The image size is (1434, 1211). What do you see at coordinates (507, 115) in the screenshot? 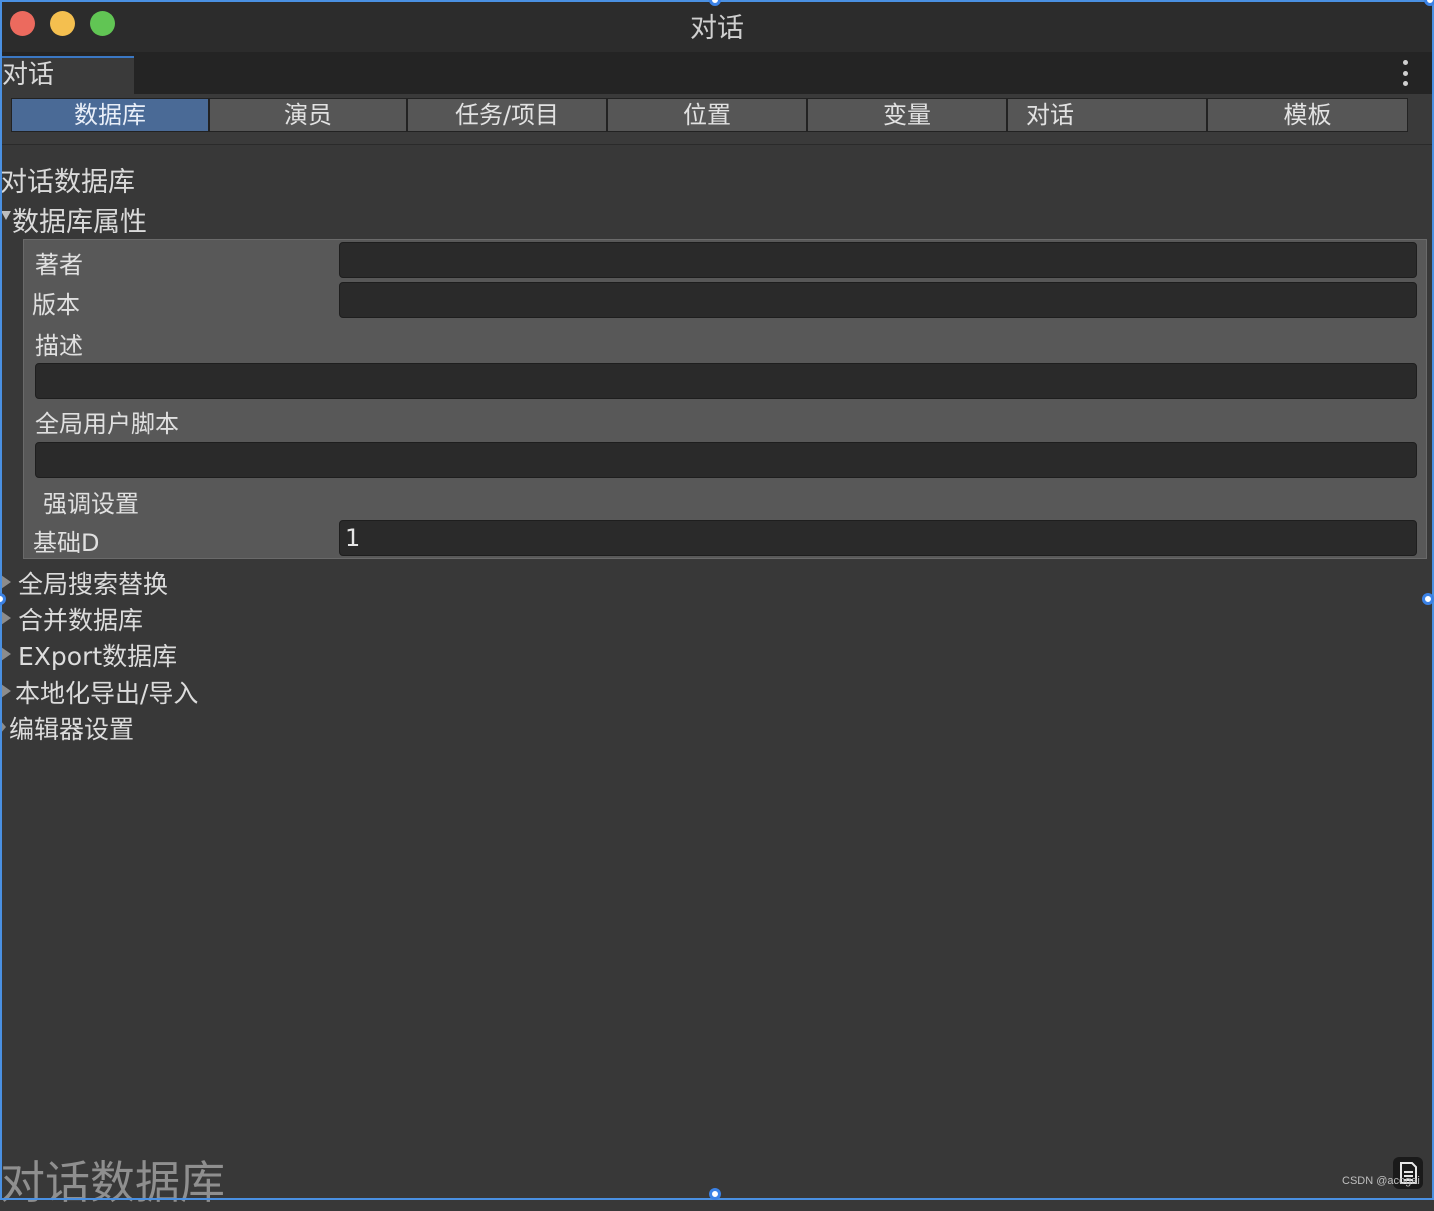
I see `tab-quests-items: 任务/项目` at bounding box center [507, 115].